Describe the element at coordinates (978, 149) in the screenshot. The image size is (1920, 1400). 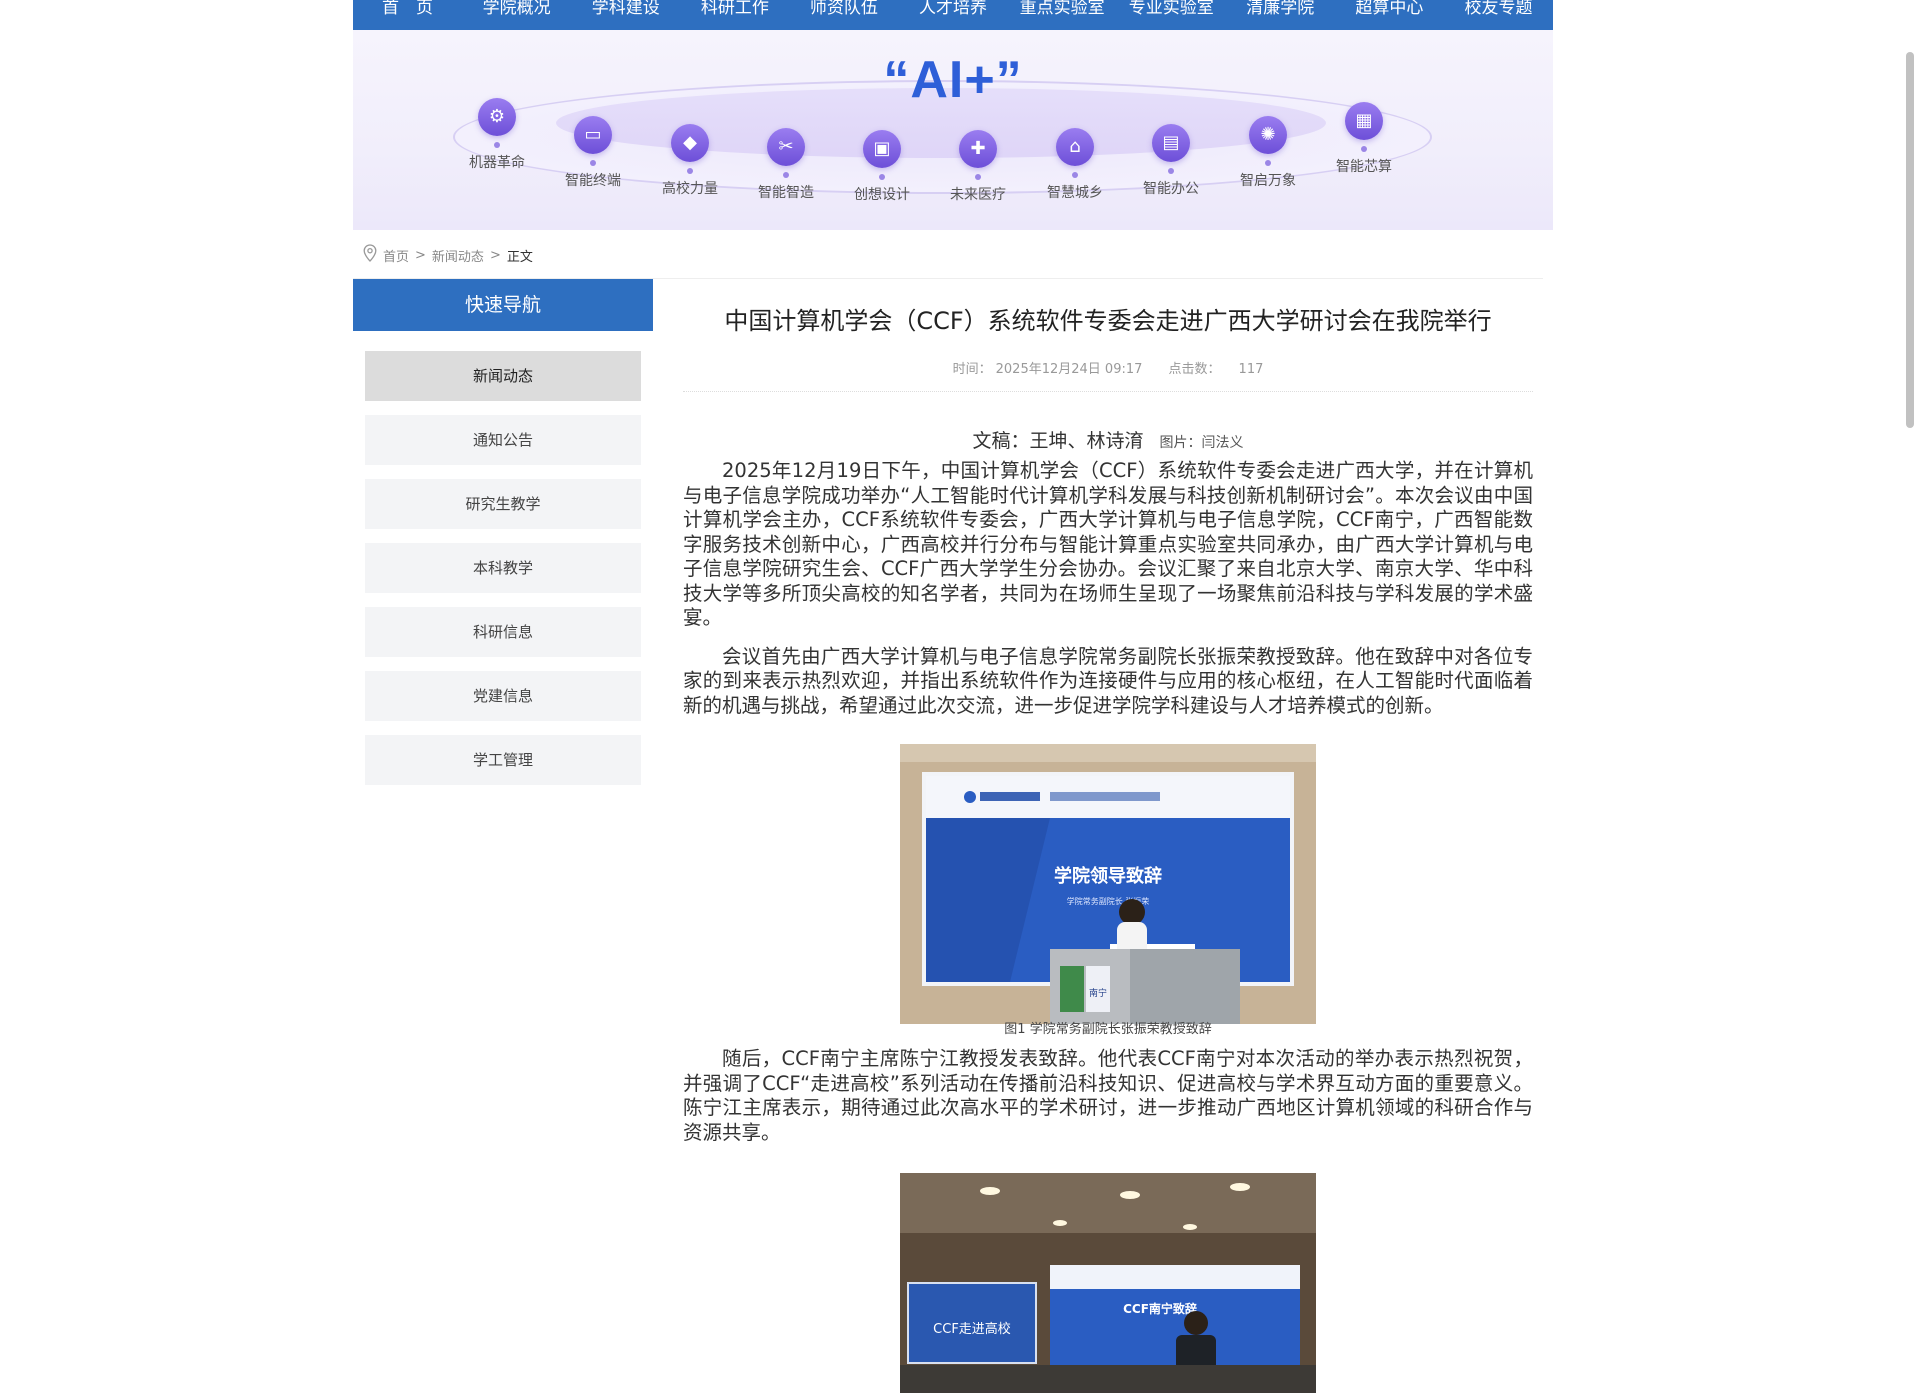
I see `medical-kit-icon: ✚` at that location.